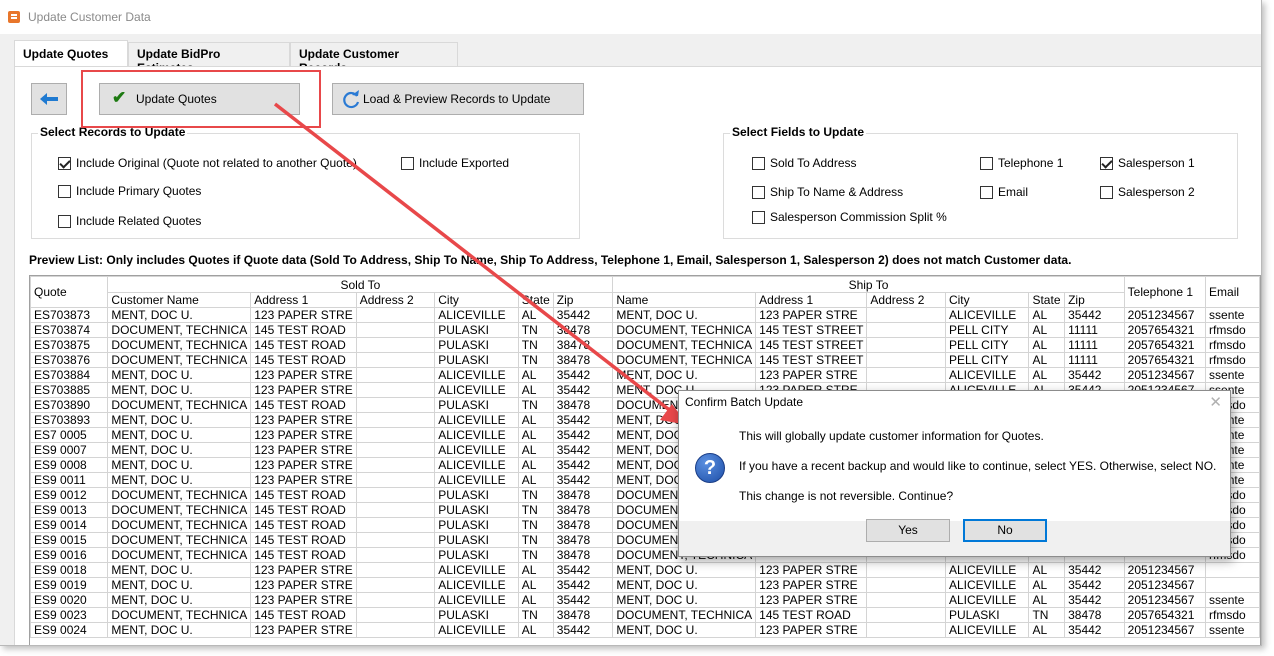 The width and height of the screenshot is (1274, 656). What do you see at coordinates (811, 300) in the screenshot?
I see `column-header-ship-address1: Address 1` at bounding box center [811, 300].